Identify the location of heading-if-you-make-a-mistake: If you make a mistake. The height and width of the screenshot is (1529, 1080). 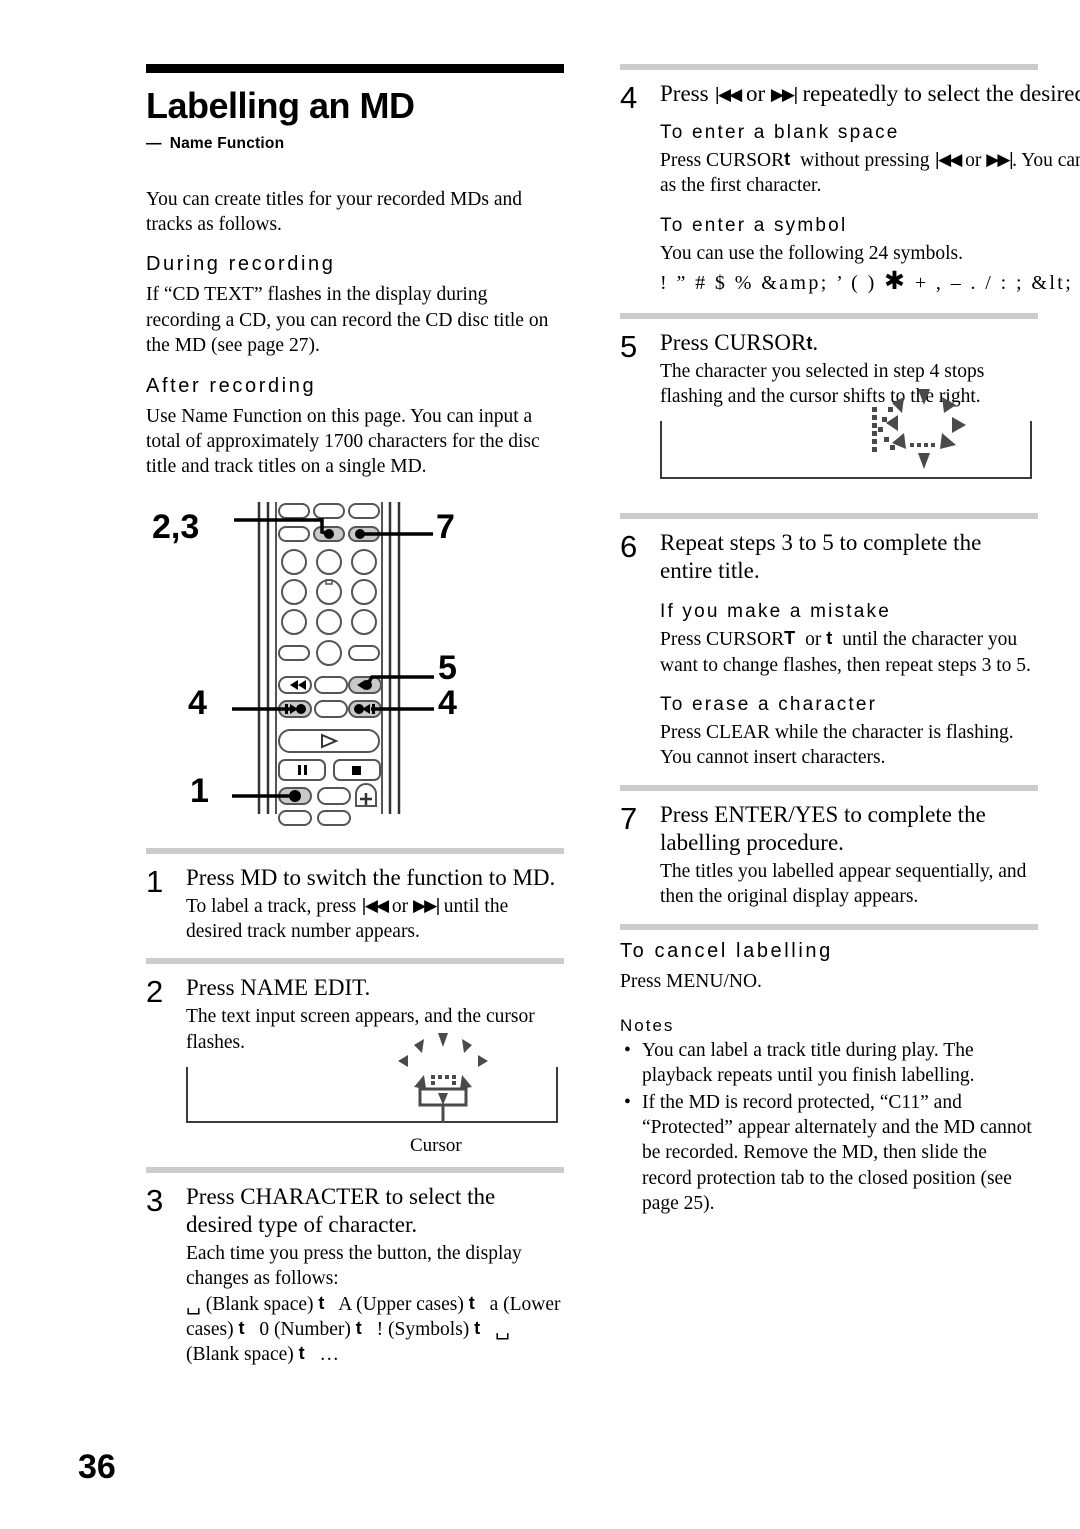
(775, 612).